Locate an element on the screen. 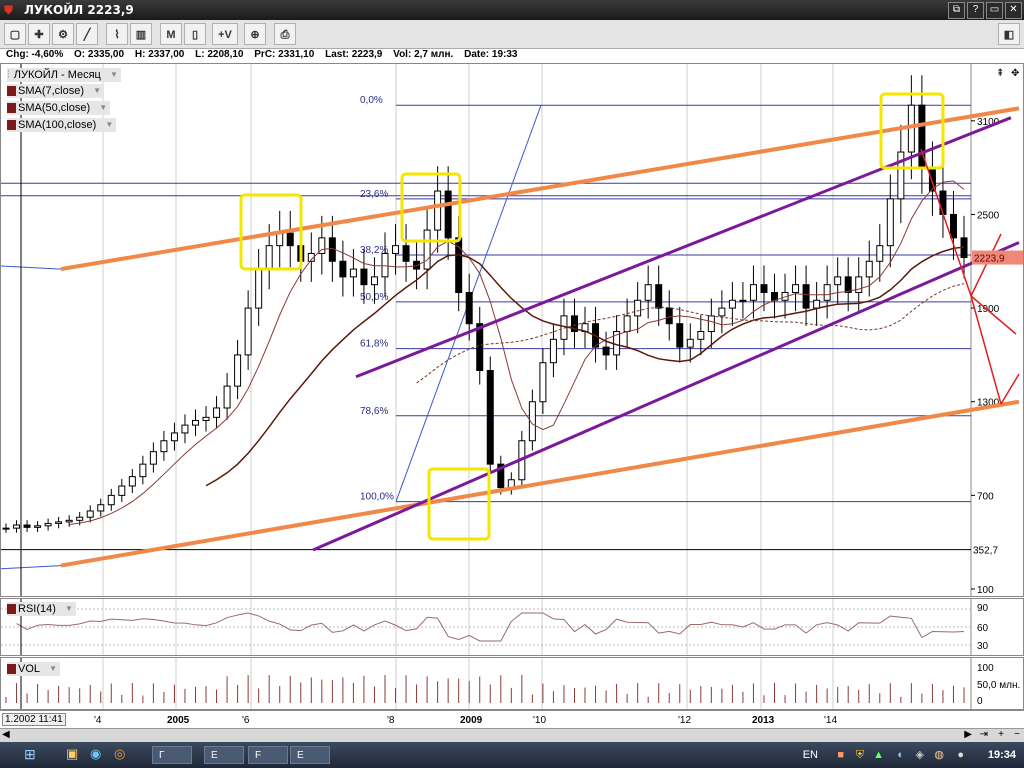 The image size is (1024, 768). task-button: Г is located at coordinates (172, 755).